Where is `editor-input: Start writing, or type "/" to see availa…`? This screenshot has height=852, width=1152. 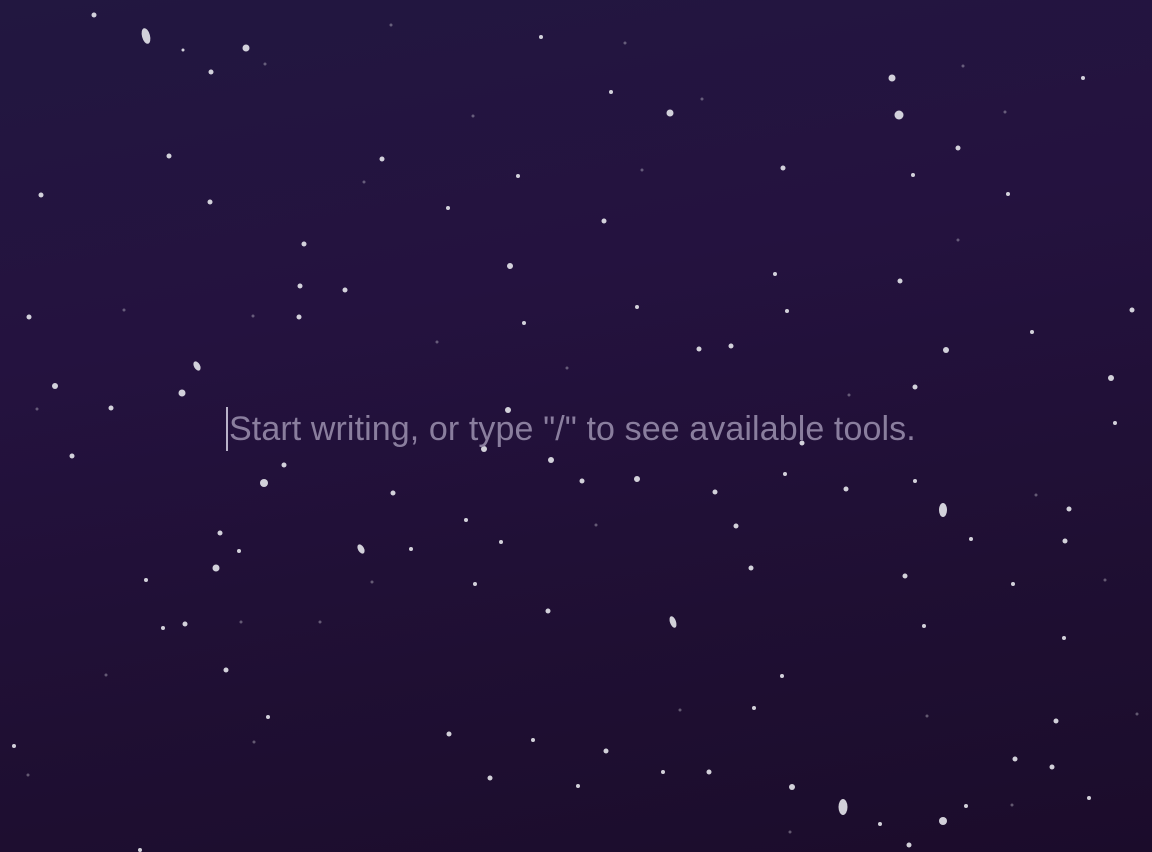
editor-input: Start writing, or type "/" to see availa… is located at coordinates (666, 429).